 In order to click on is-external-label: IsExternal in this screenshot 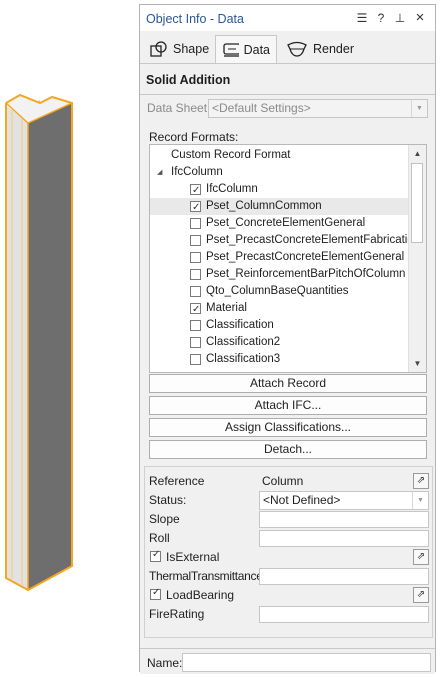, I will do `click(193, 557)`.